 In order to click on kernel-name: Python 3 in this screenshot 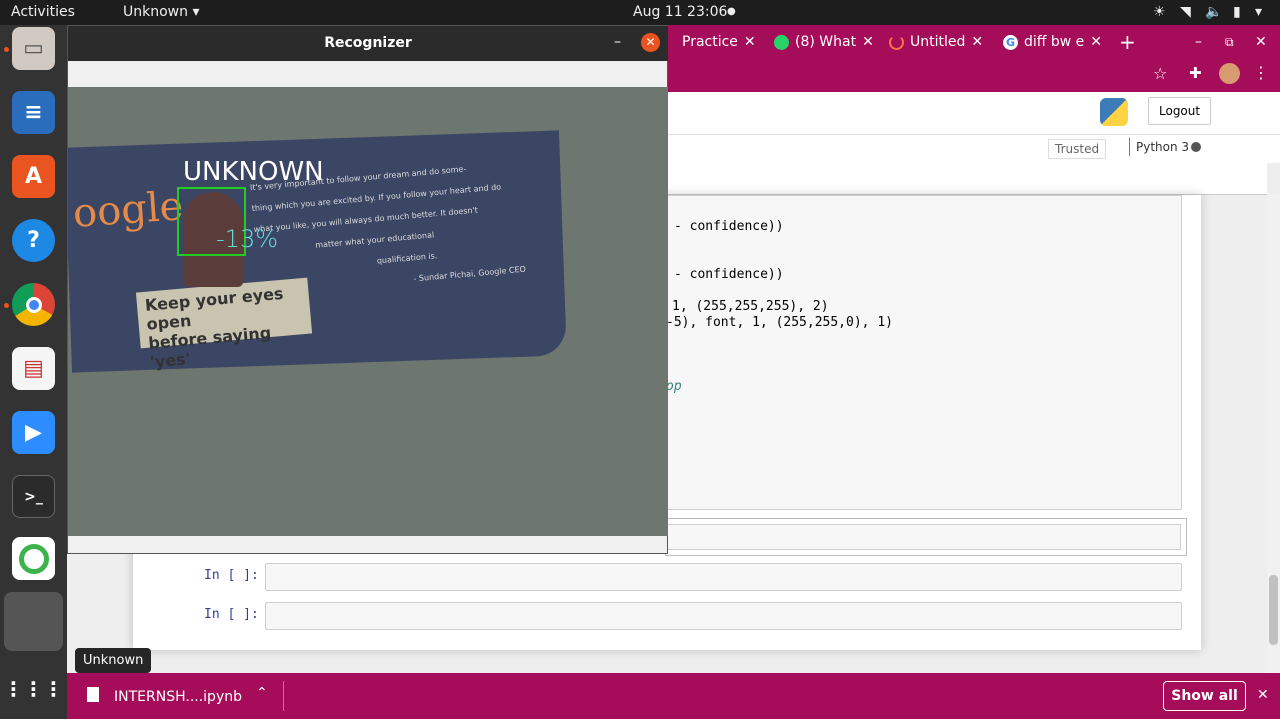, I will do `click(1162, 147)`.